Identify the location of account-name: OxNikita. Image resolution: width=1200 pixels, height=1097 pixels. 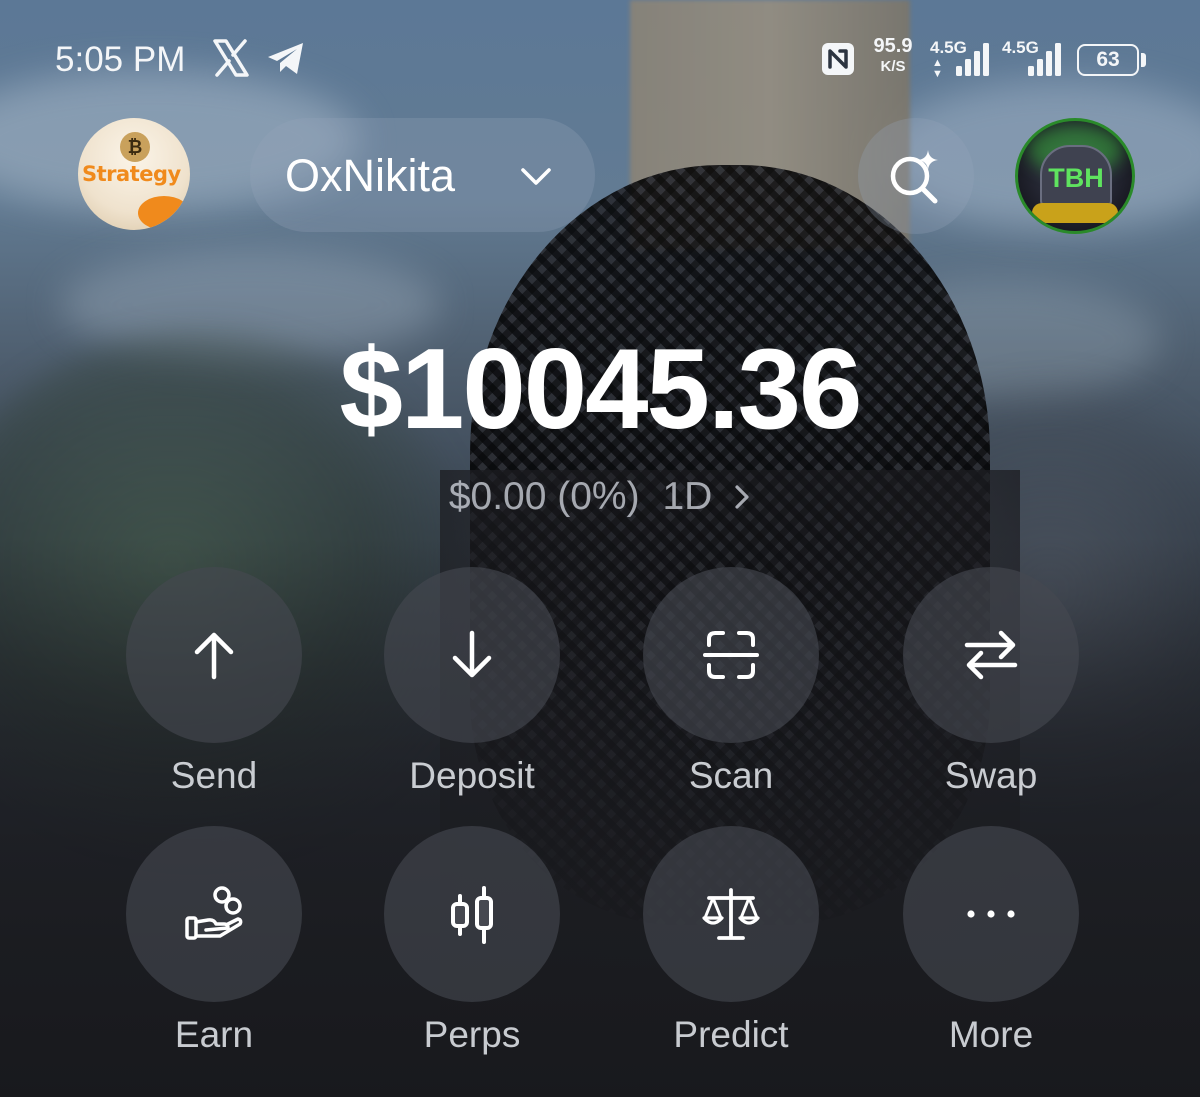
(370, 175).